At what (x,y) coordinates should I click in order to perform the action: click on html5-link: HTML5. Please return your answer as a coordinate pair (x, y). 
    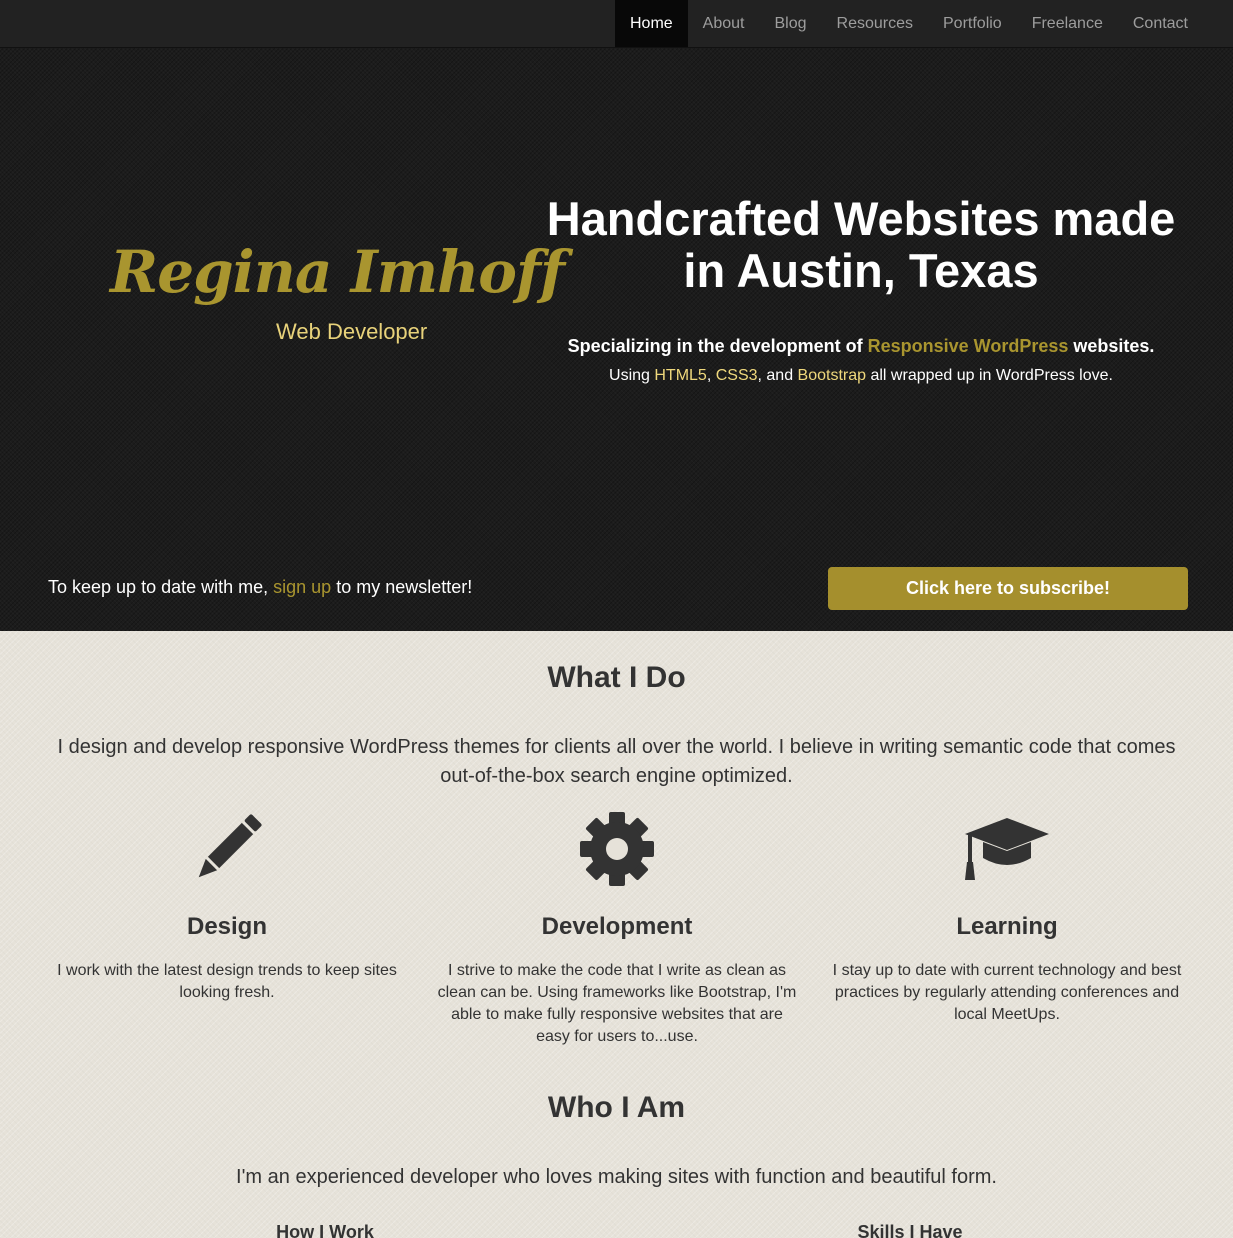
    Looking at the image, I should click on (680, 375).